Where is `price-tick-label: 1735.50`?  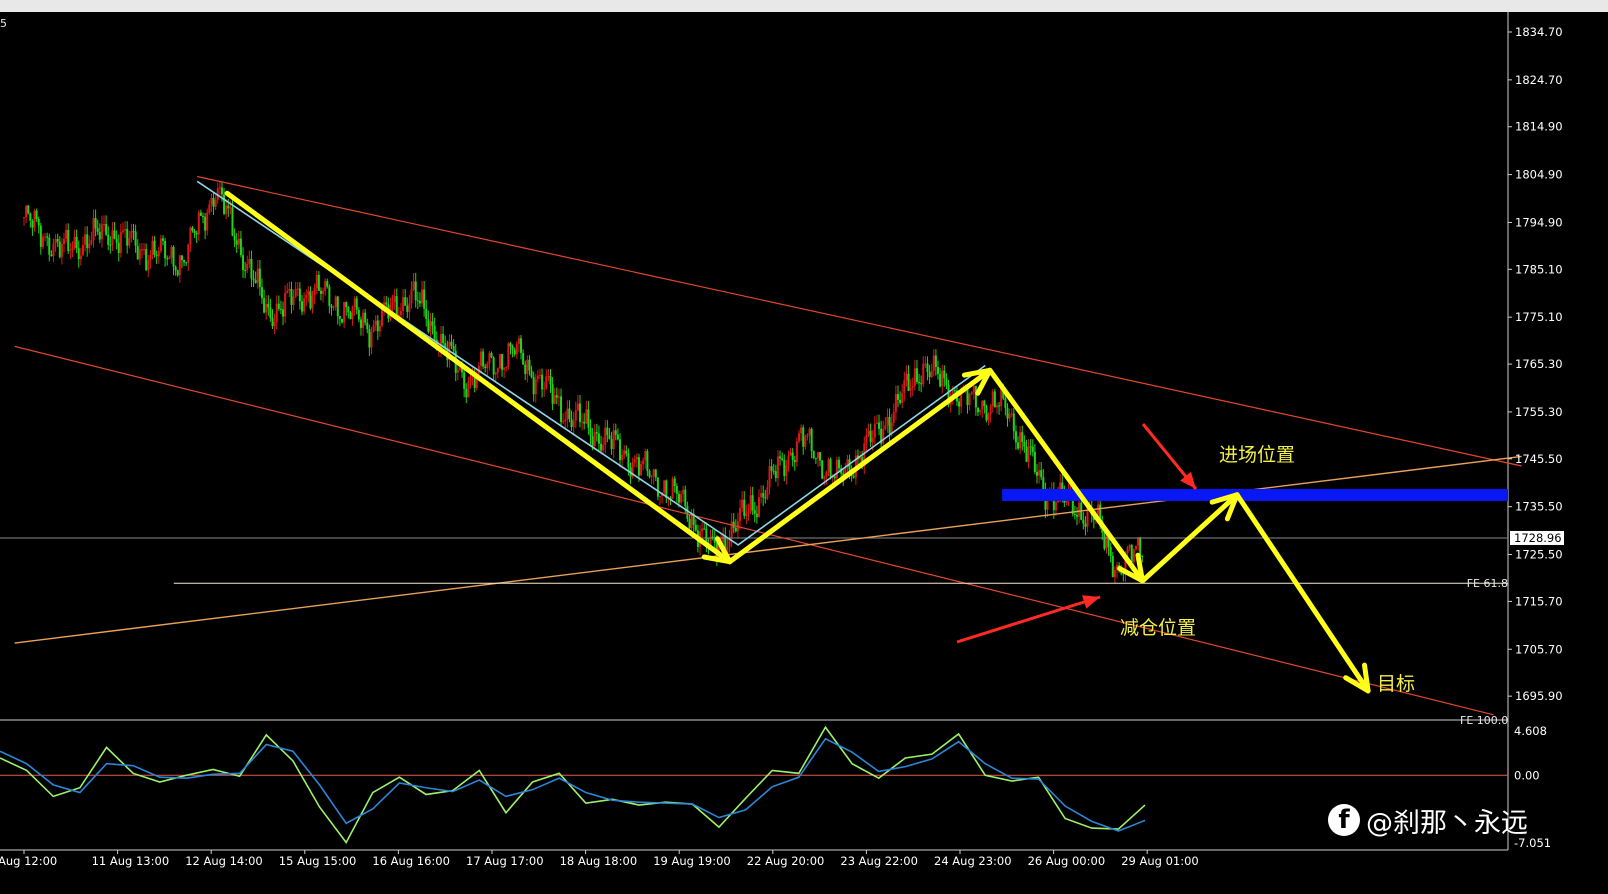 price-tick-label: 1735.50 is located at coordinates (1539, 507).